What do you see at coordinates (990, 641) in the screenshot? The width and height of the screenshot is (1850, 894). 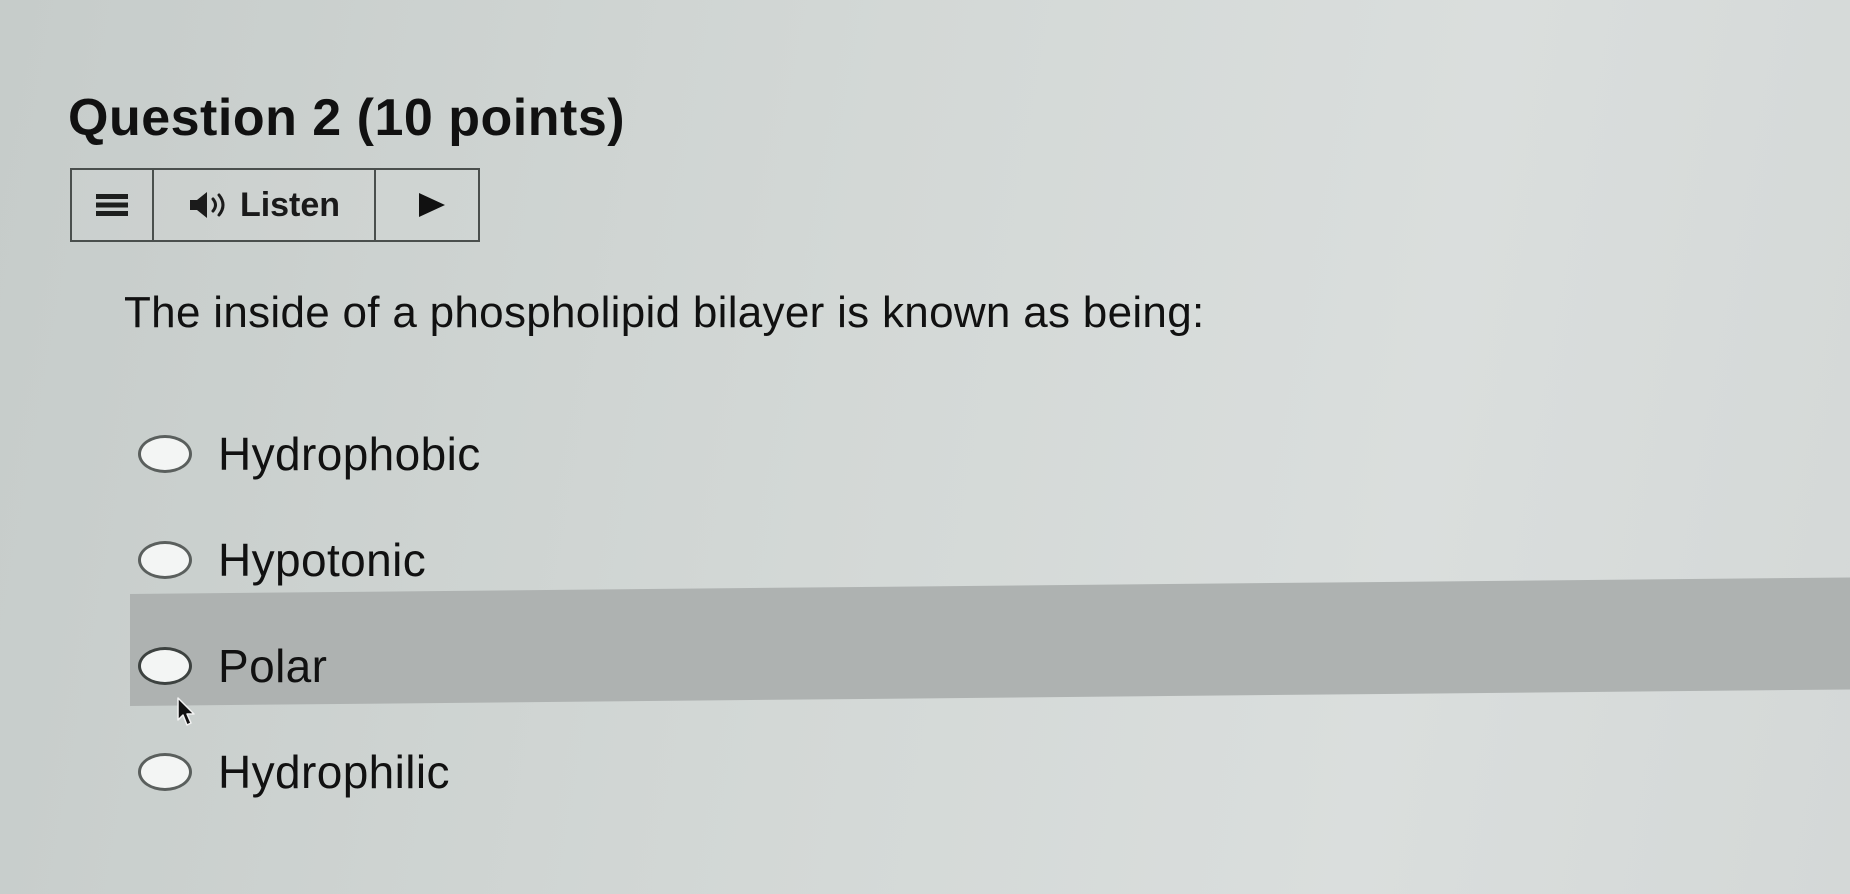 I see `option-hover-highlight` at bounding box center [990, 641].